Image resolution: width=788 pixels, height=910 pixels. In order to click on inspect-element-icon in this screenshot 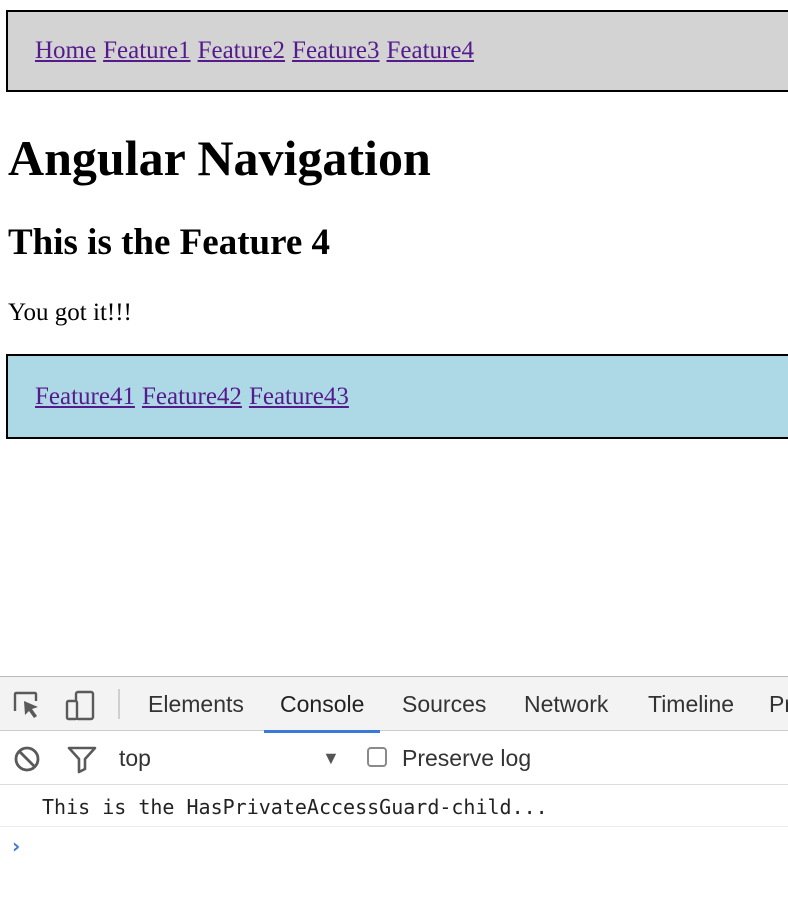, I will do `click(27, 705)`.